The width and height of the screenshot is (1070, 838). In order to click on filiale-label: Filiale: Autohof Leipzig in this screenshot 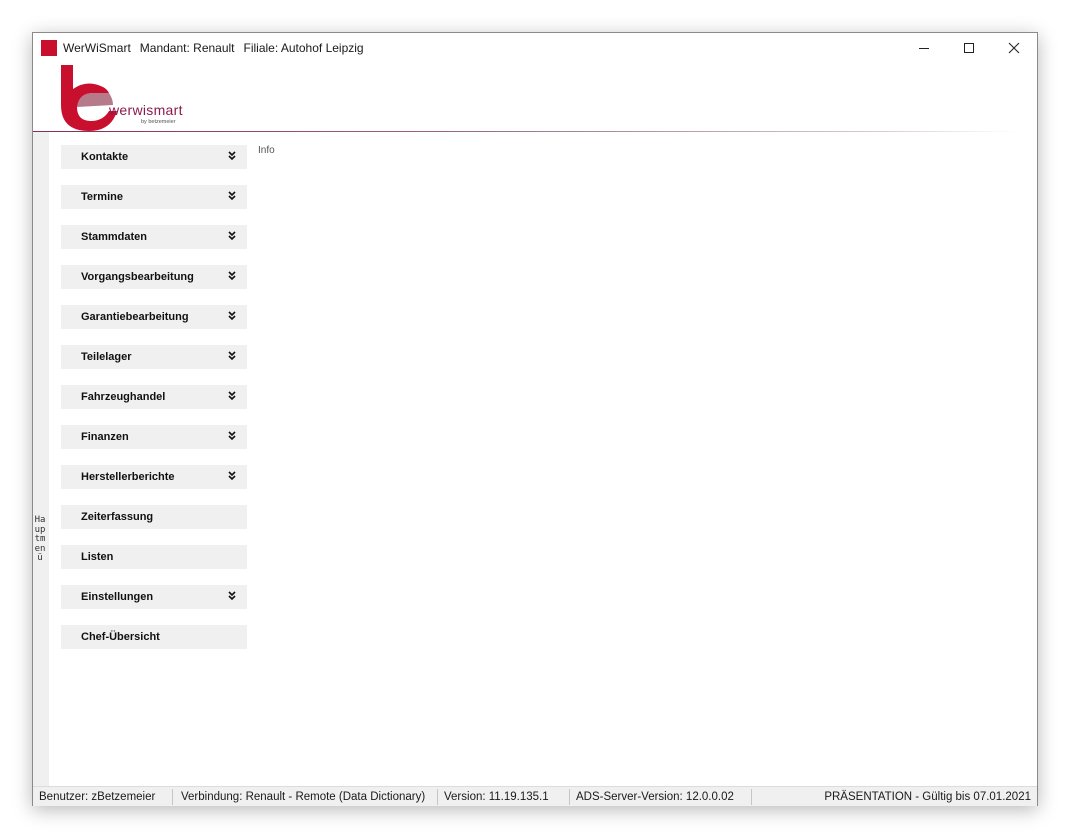, I will do `click(303, 48)`.